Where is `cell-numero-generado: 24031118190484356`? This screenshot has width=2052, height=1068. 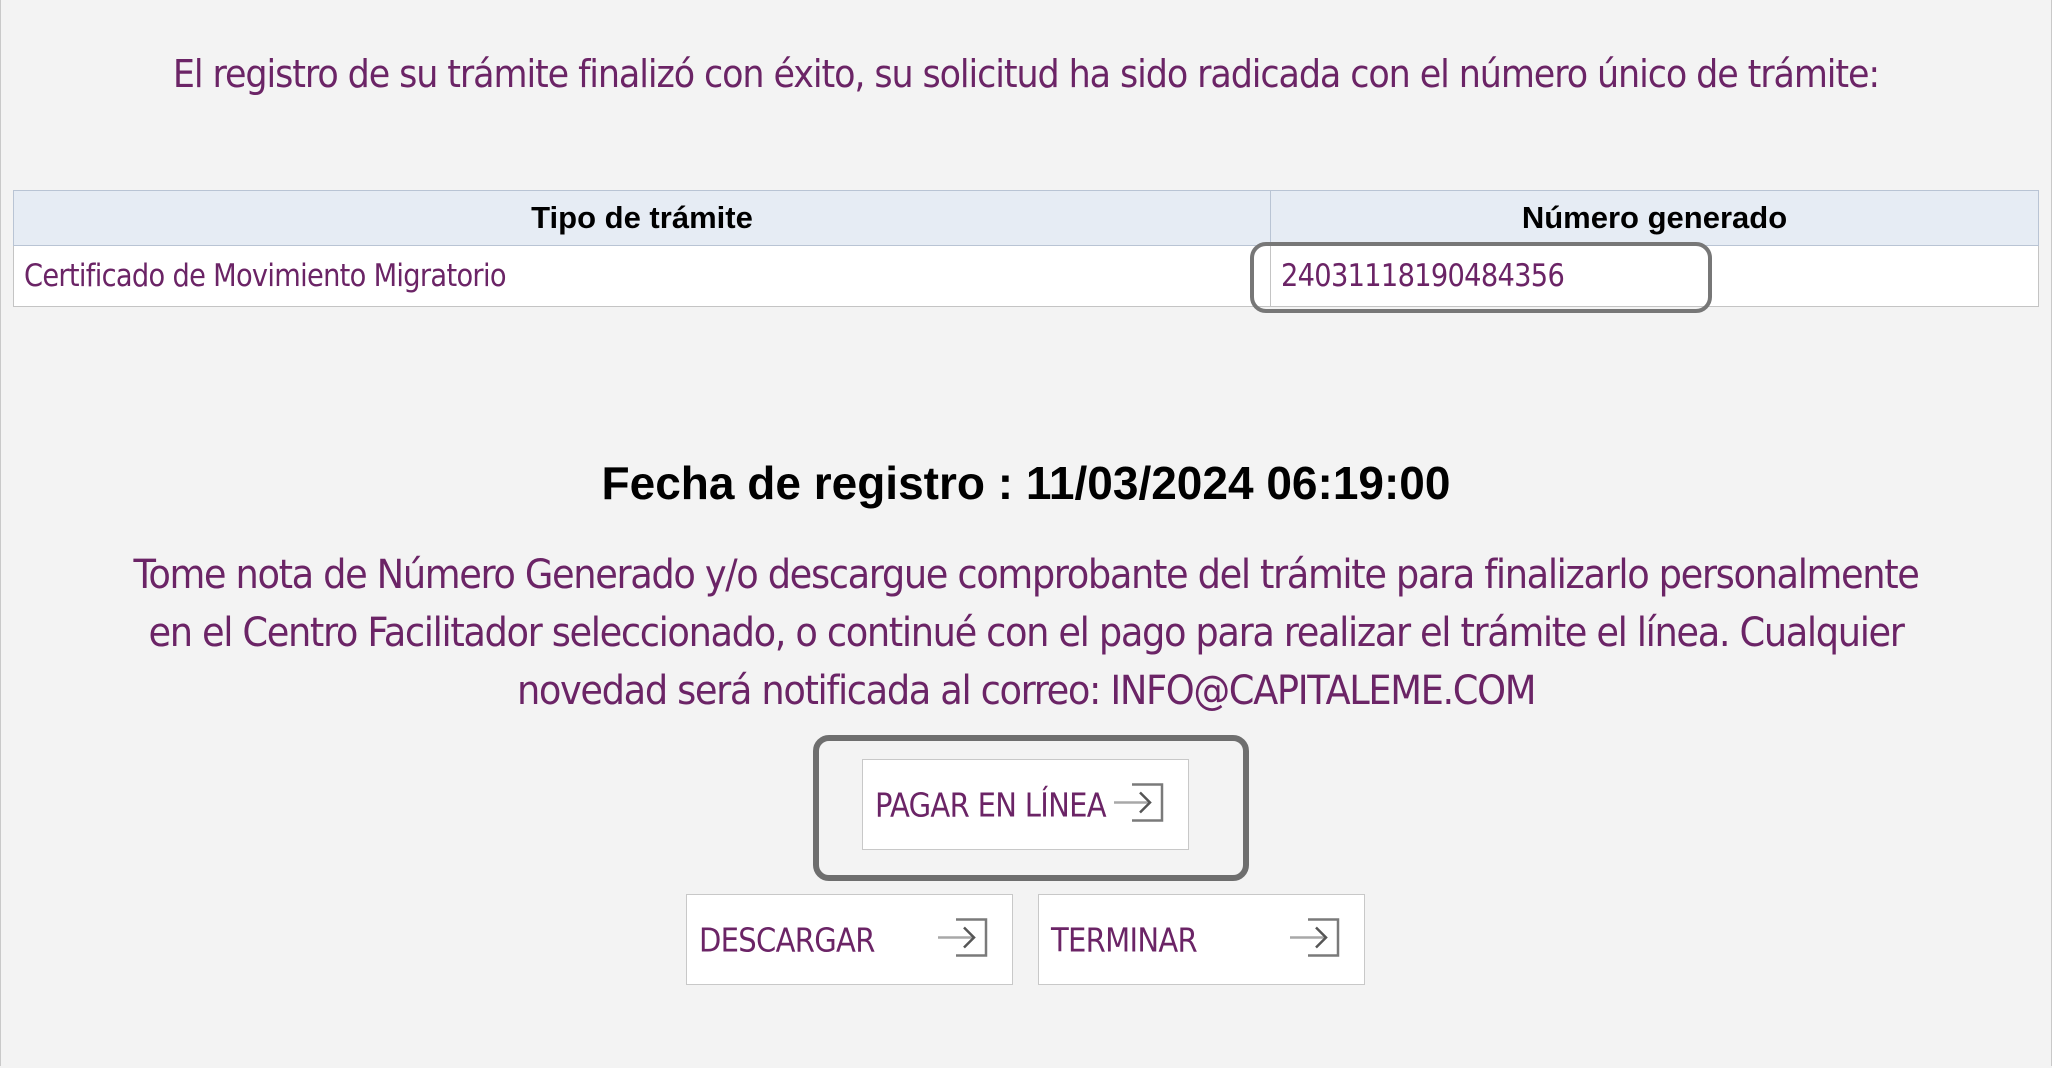 cell-numero-generado: 24031118190484356 is located at coordinates (1654, 276).